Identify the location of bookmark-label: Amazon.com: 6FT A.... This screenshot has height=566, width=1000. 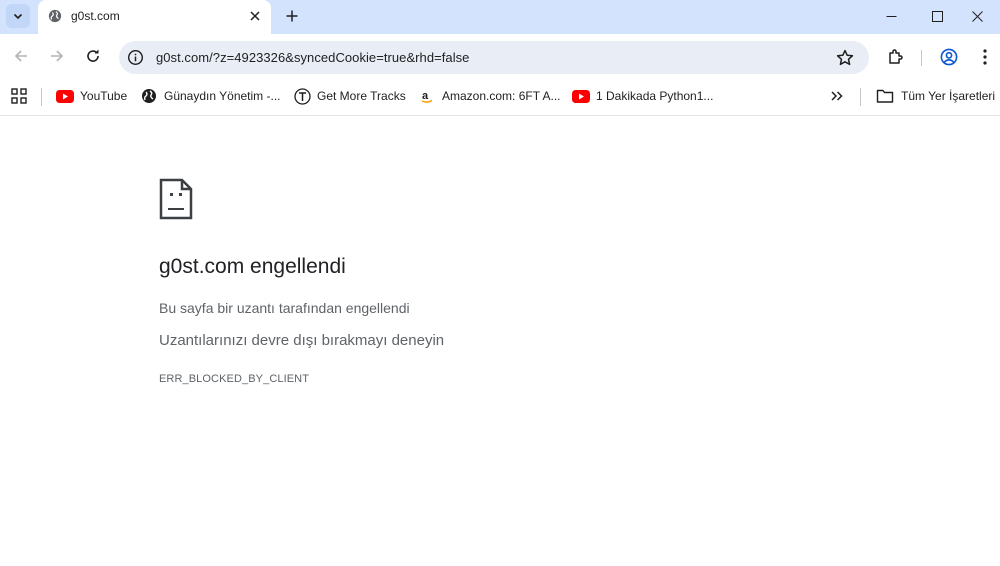
(501, 96).